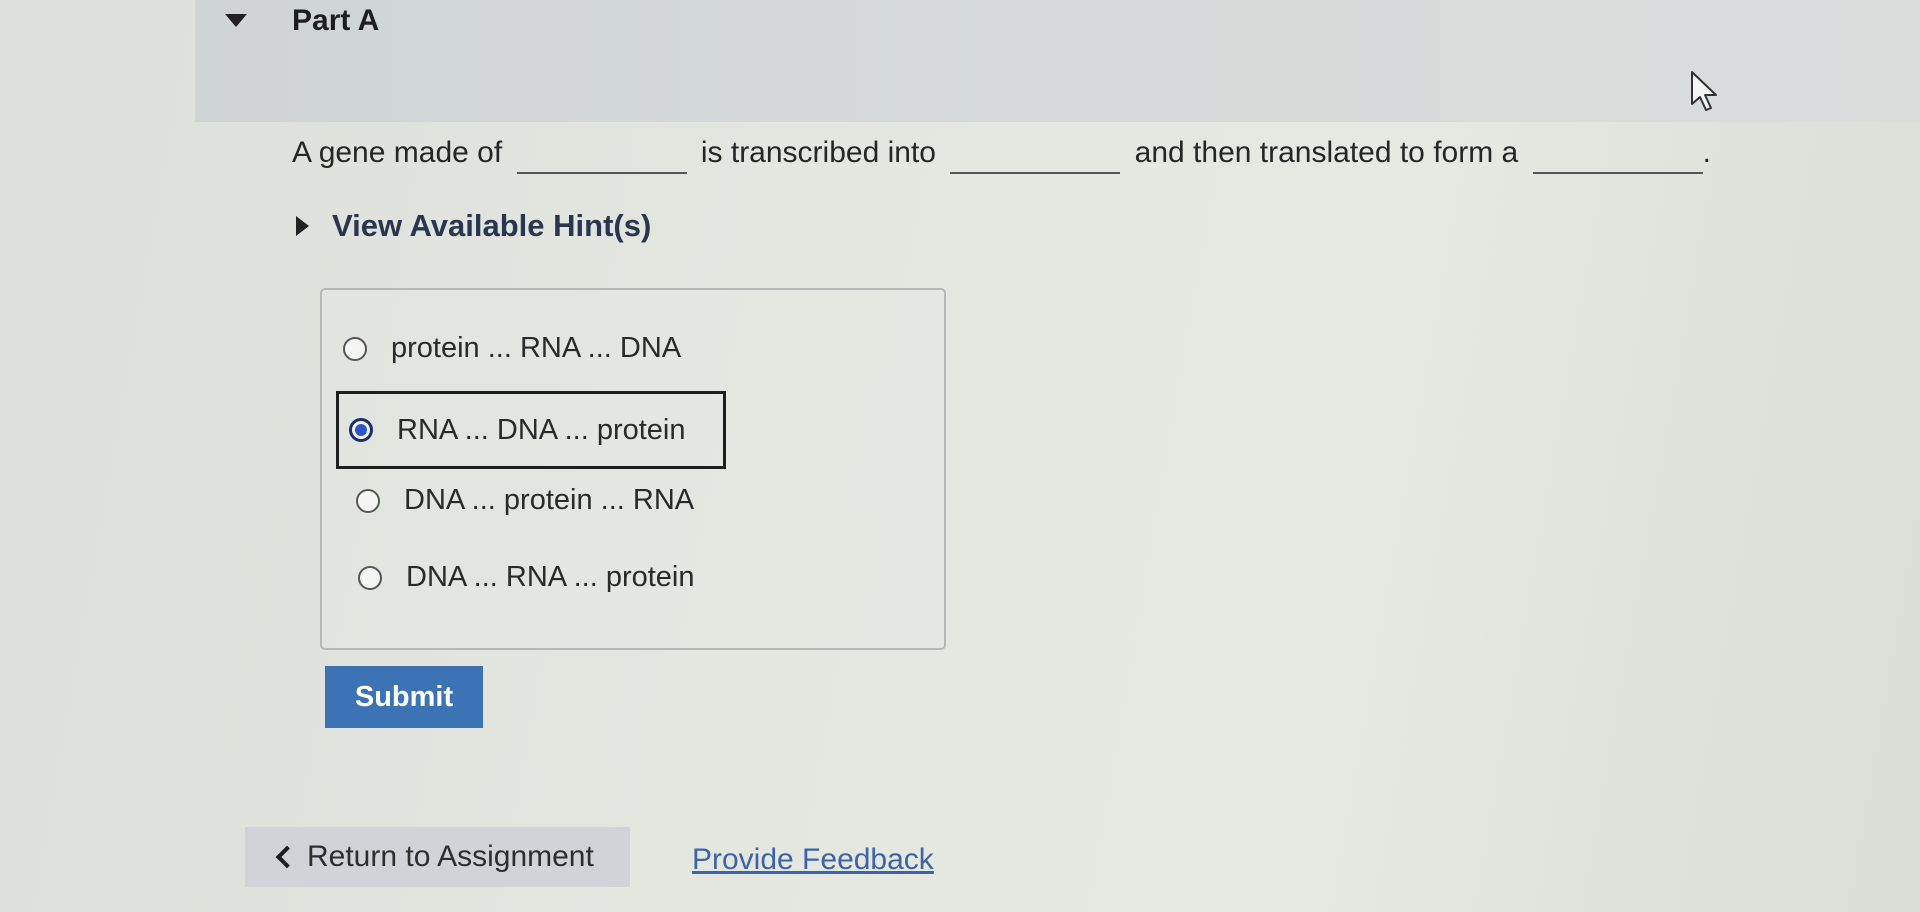 The image size is (1920, 912). I want to click on radio-button-selected, so click(361, 430).